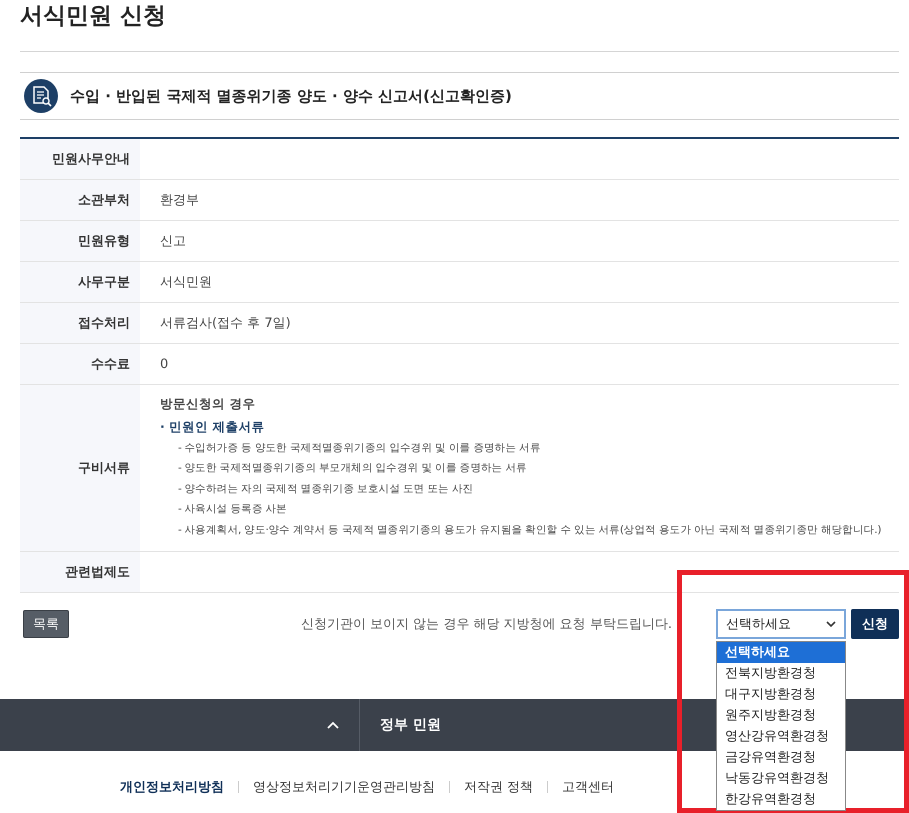  Describe the element at coordinates (104, 241) in the screenshot. I see `row-label: 민원유형` at that location.